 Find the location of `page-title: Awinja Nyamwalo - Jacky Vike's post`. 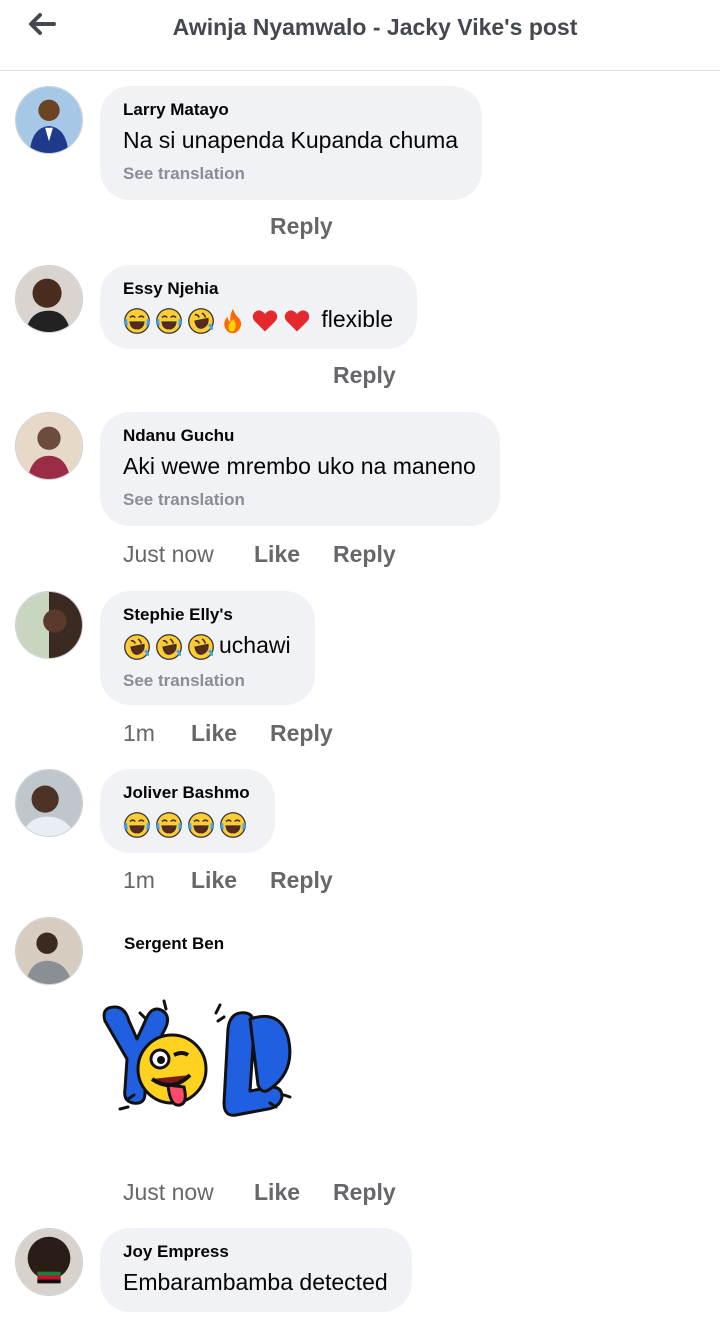

page-title: Awinja Nyamwalo - Jacky Vike's post is located at coordinates (375, 27).